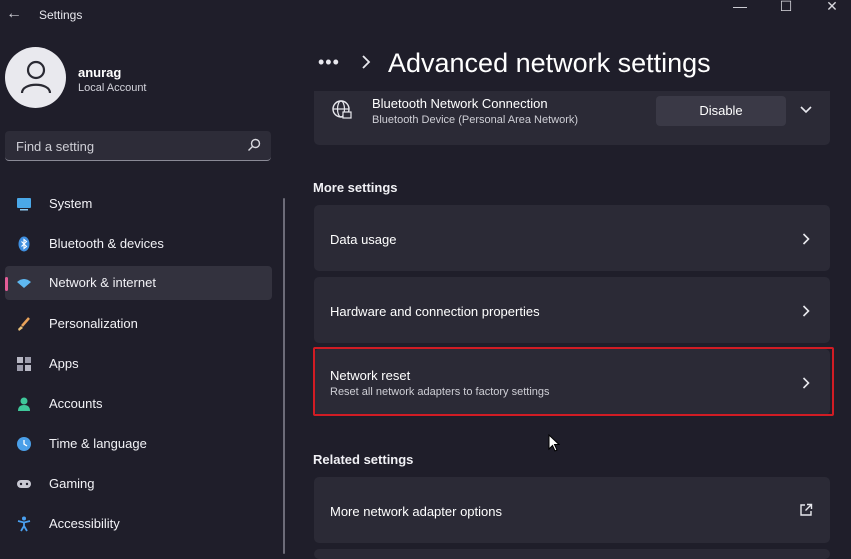  Describe the element at coordinates (61, 15) in the screenshot. I see `app-title: Settings` at that location.